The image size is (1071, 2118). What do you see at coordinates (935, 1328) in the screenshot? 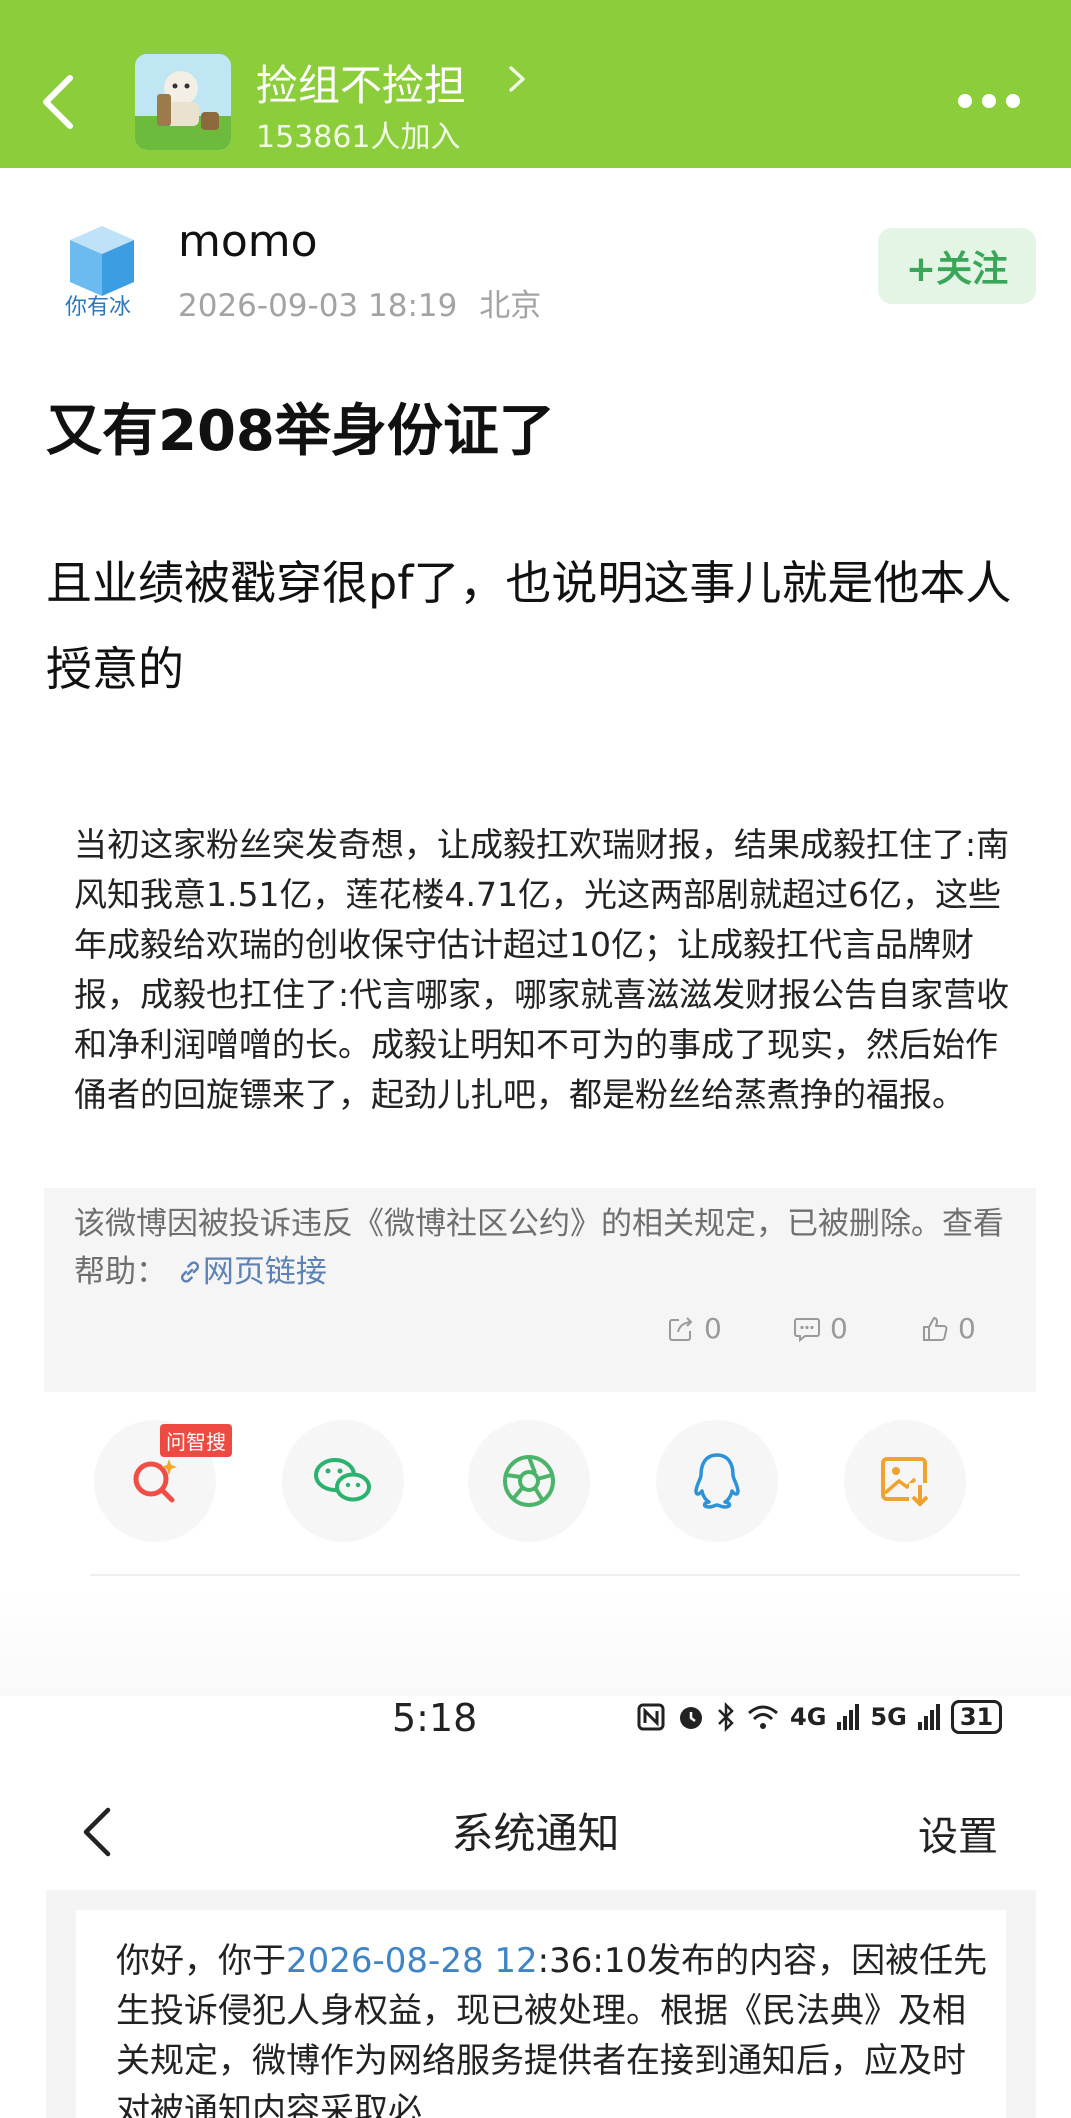
I see `like-icon` at bounding box center [935, 1328].